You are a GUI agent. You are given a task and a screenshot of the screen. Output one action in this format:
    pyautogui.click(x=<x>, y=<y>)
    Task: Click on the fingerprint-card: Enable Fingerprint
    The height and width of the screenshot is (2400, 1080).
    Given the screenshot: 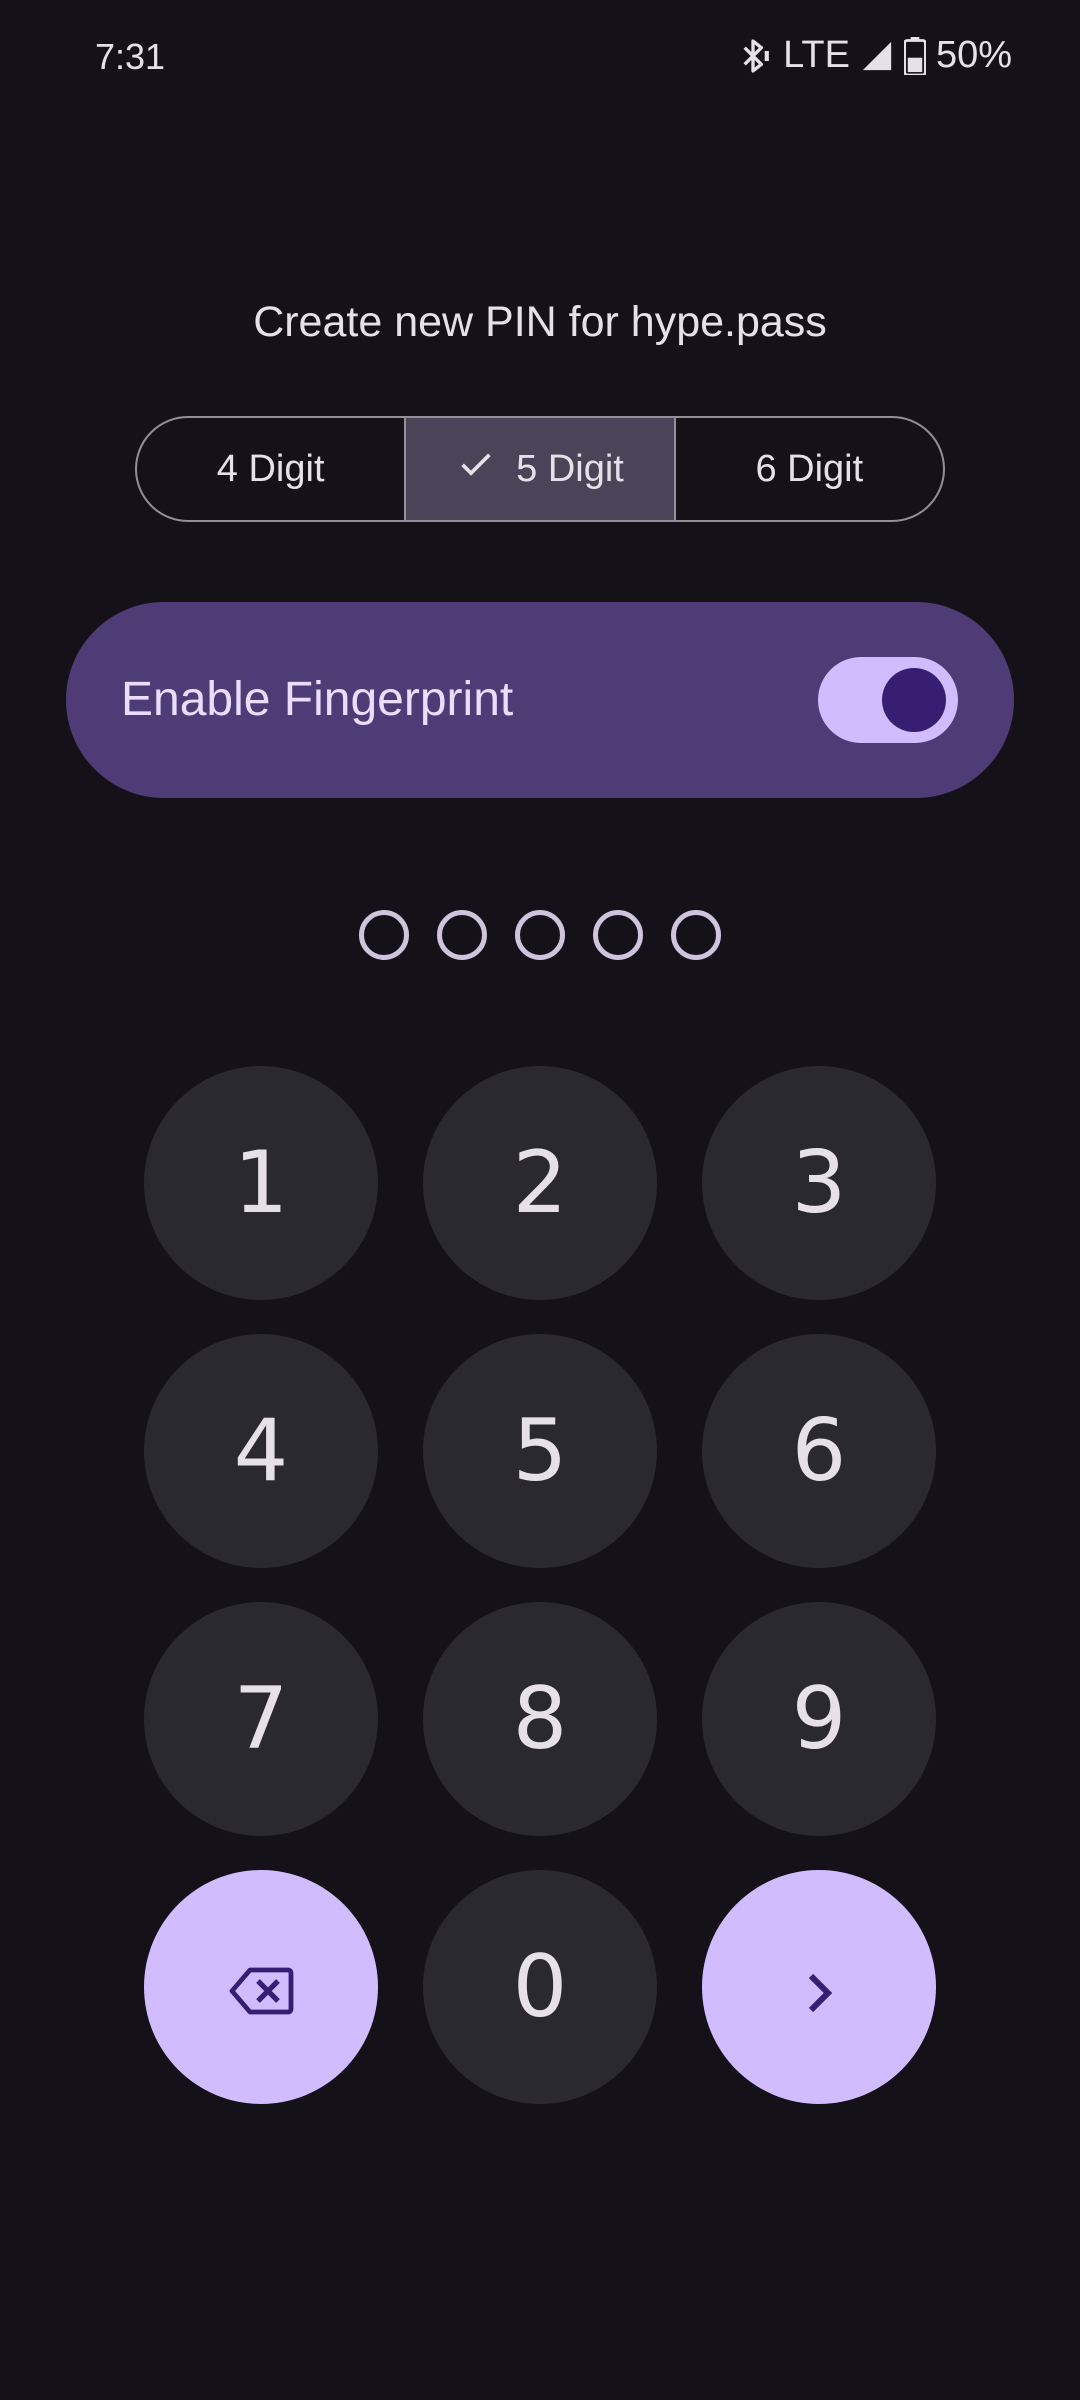 What is the action you would take?
    pyautogui.click(x=540, y=700)
    